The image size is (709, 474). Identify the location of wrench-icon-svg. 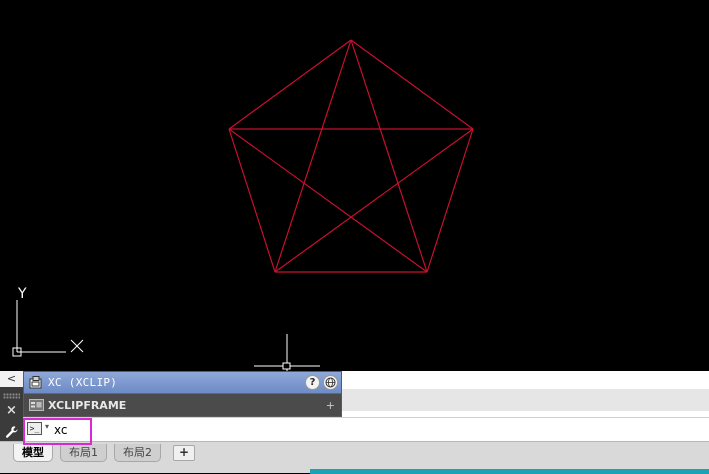
(11, 432).